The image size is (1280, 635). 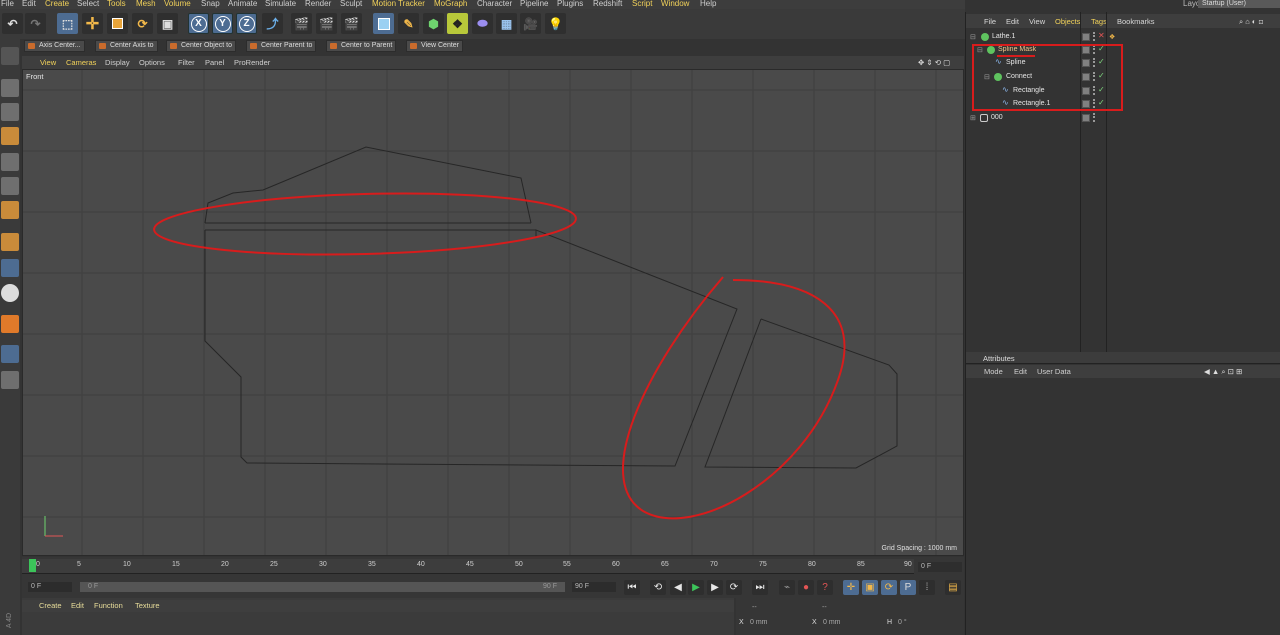 I want to click on start-frame-field: 0 F, so click(x=50, y=587).